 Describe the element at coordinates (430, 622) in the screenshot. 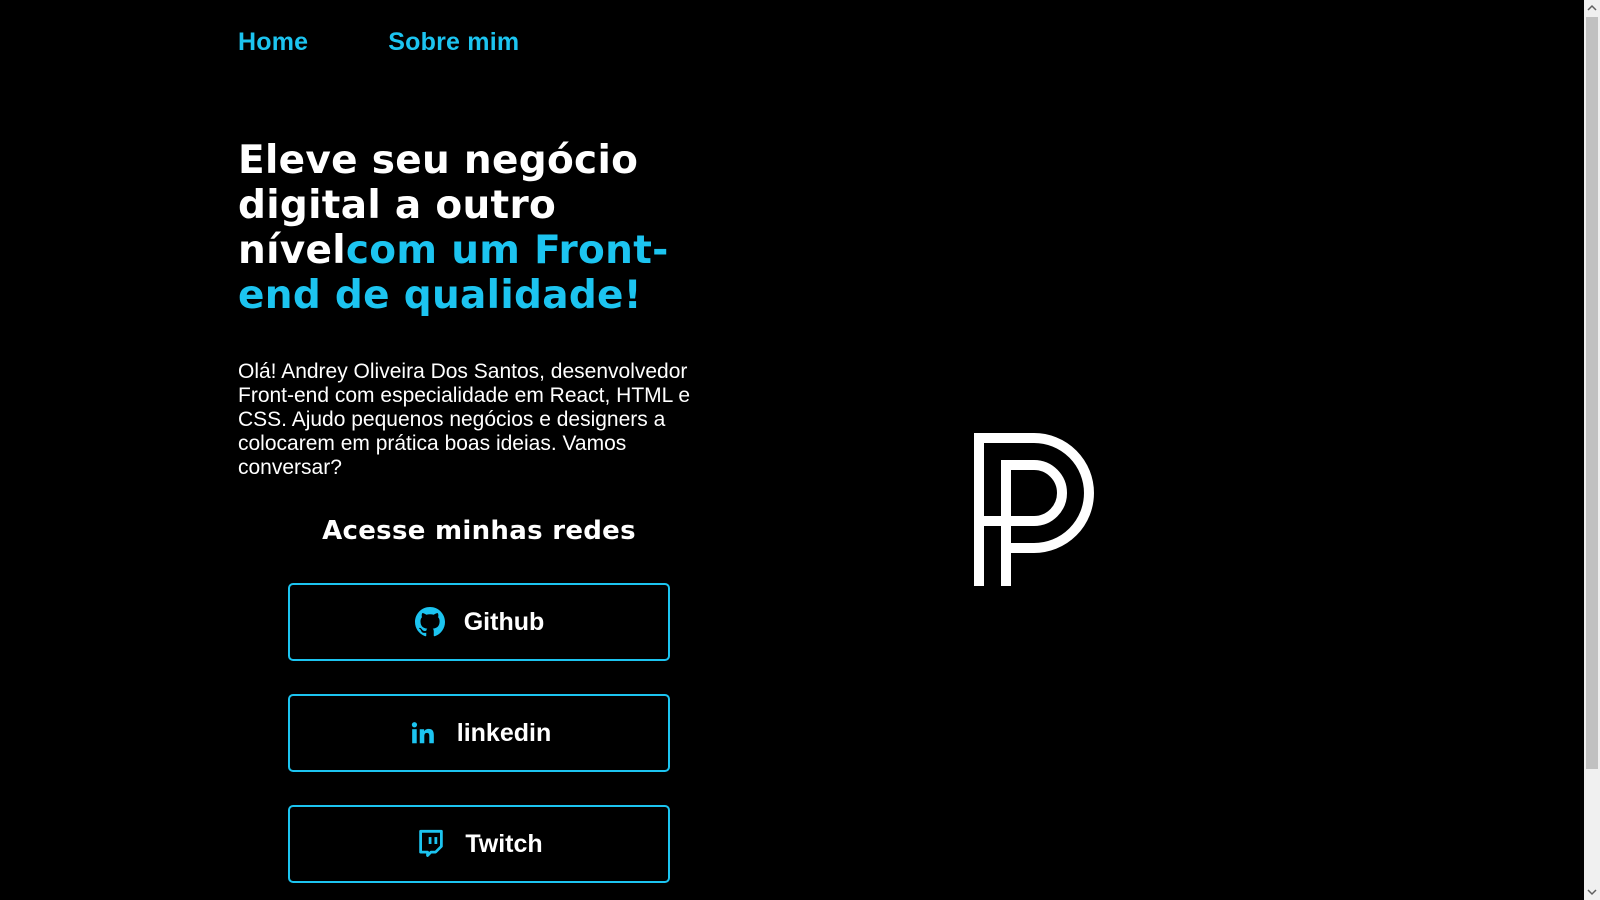

I see `github-icon` at that location.